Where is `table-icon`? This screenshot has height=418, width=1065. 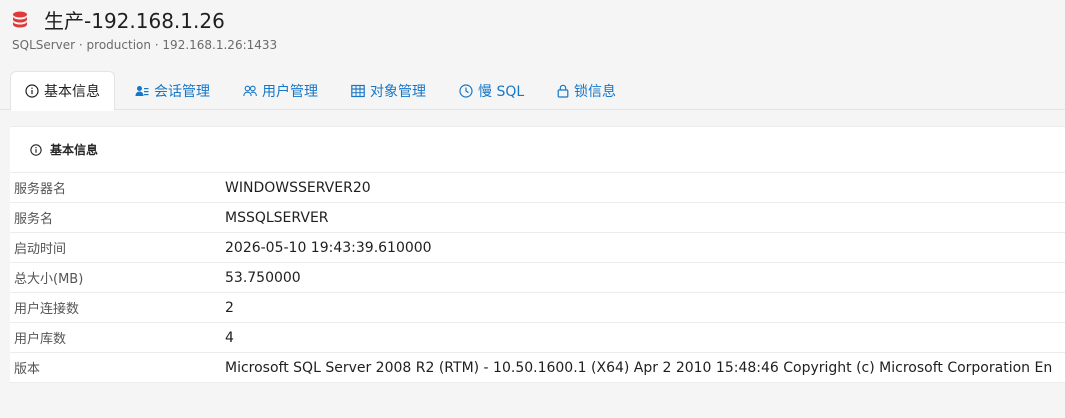 table-icon is located at coordinates (358, 90).